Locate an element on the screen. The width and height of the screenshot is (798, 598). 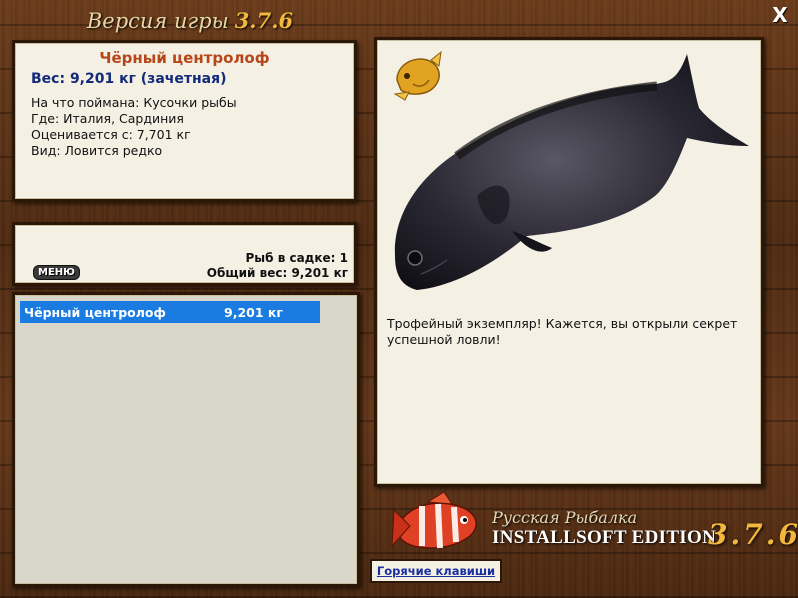
red-fish-logo-icon is located at coordinates (434, 520).